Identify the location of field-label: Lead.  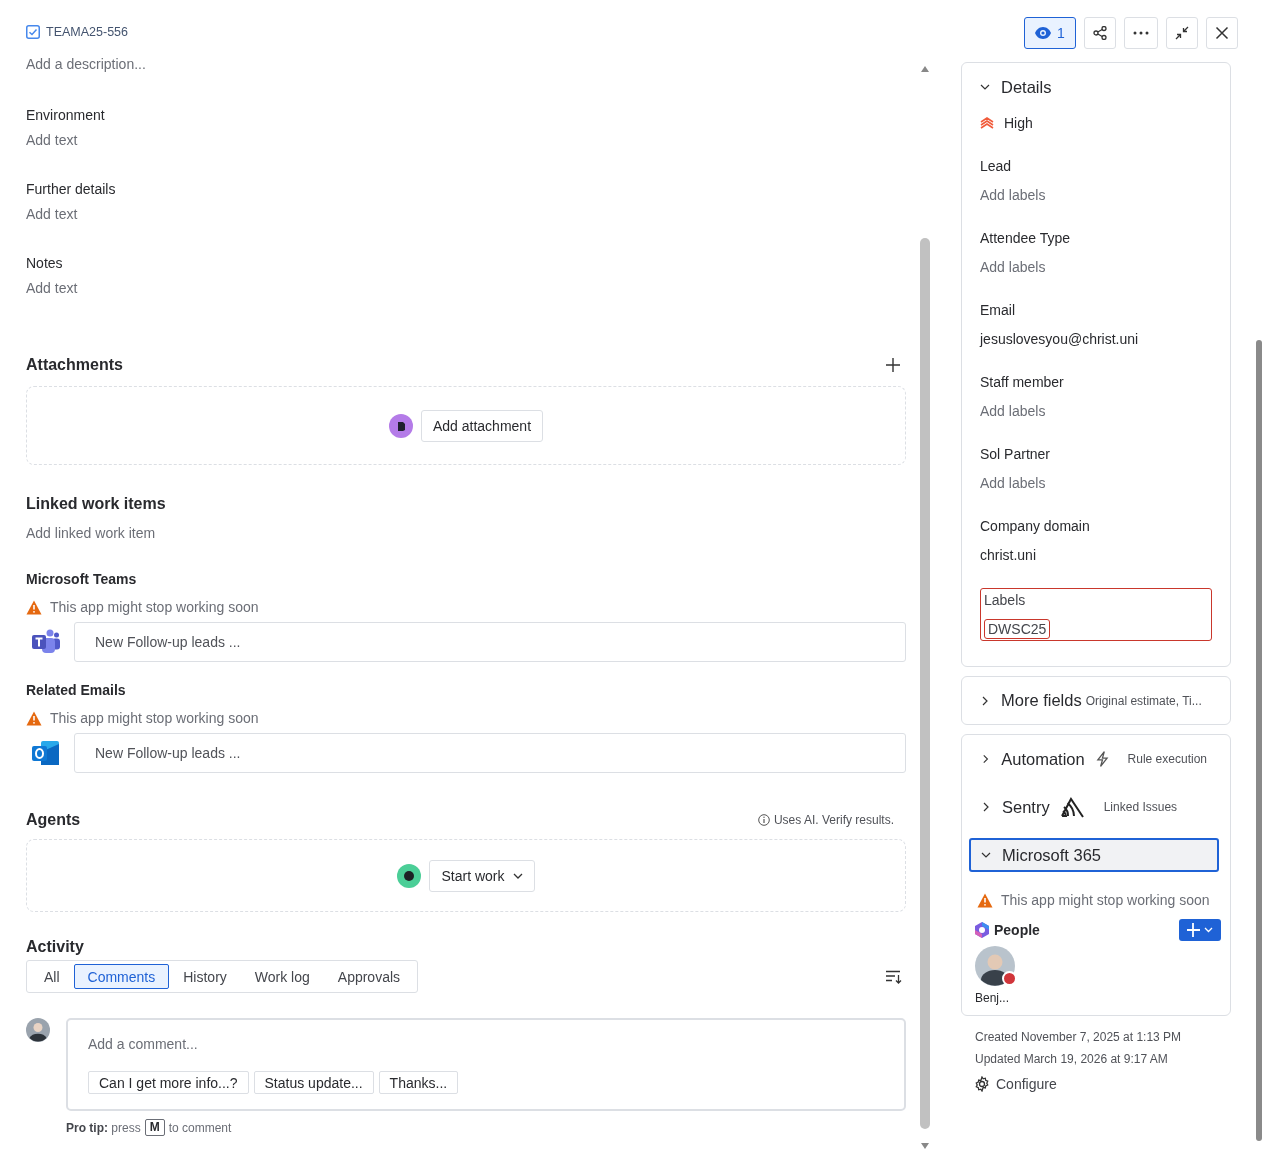
(996, 166).